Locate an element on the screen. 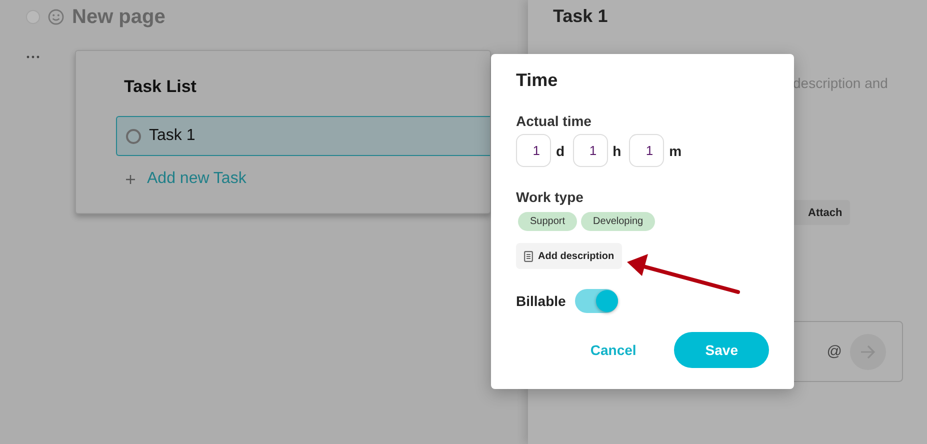 Image resolution: width=927 pixels, height=444 pixels. task-checkbox is located at coordinates (133, 136).